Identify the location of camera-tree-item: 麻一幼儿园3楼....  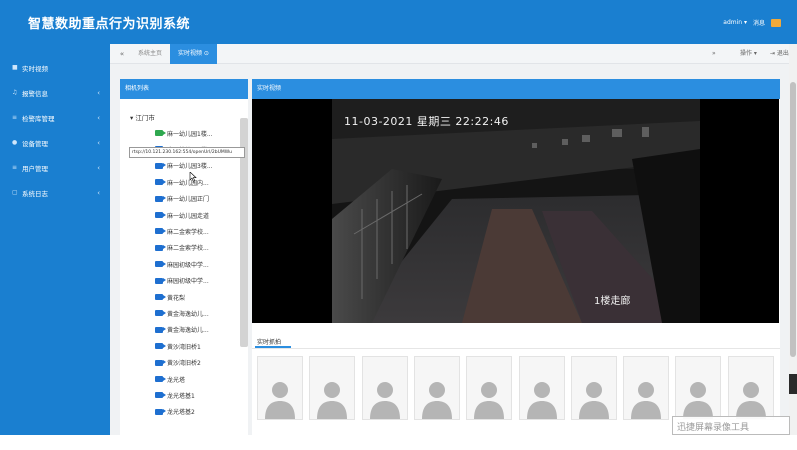
(184, 166).